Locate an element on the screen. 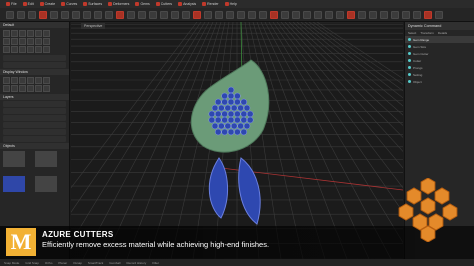  tab: Details is located at coordinates (442, 33).